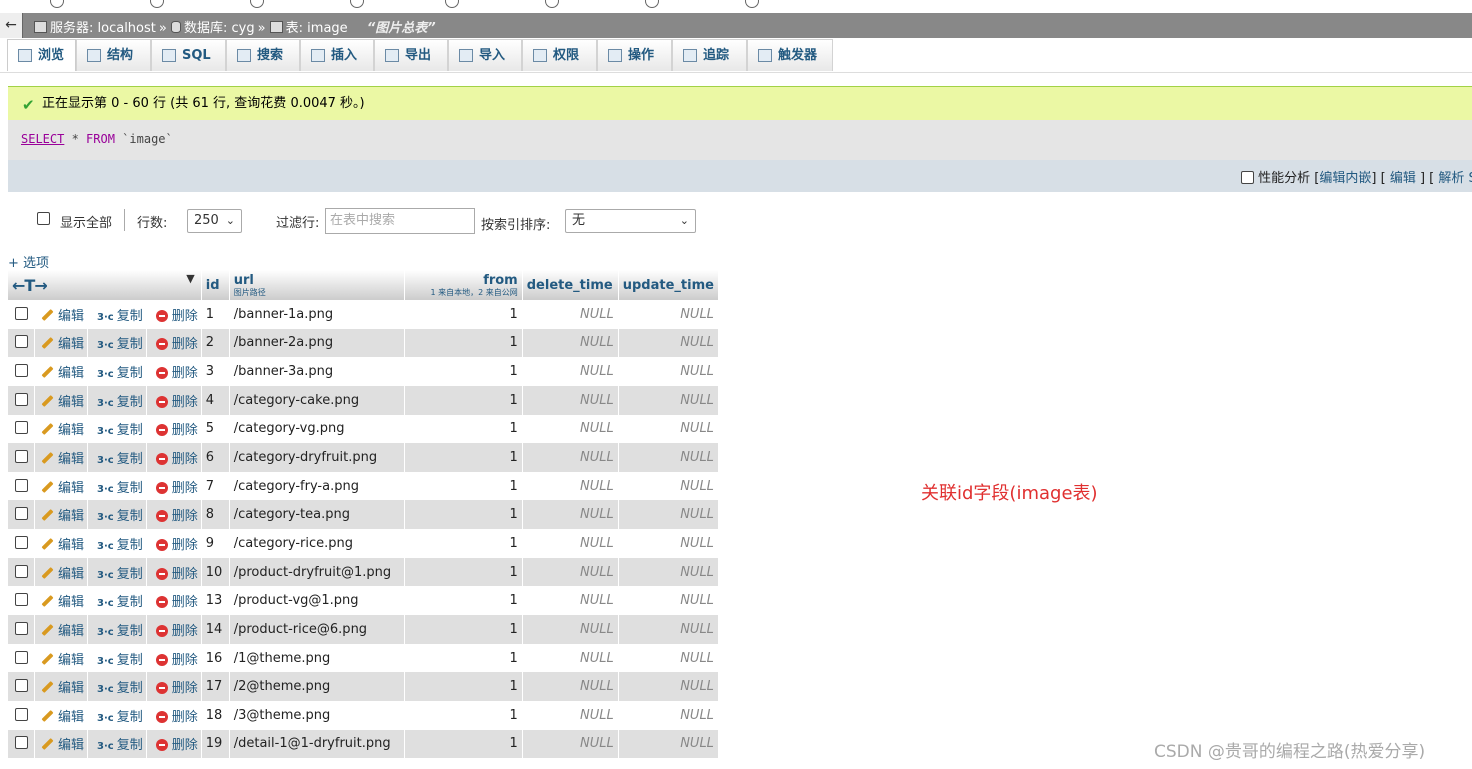  I want to click on column-move-arrows: ←T→, so click(30, 285).